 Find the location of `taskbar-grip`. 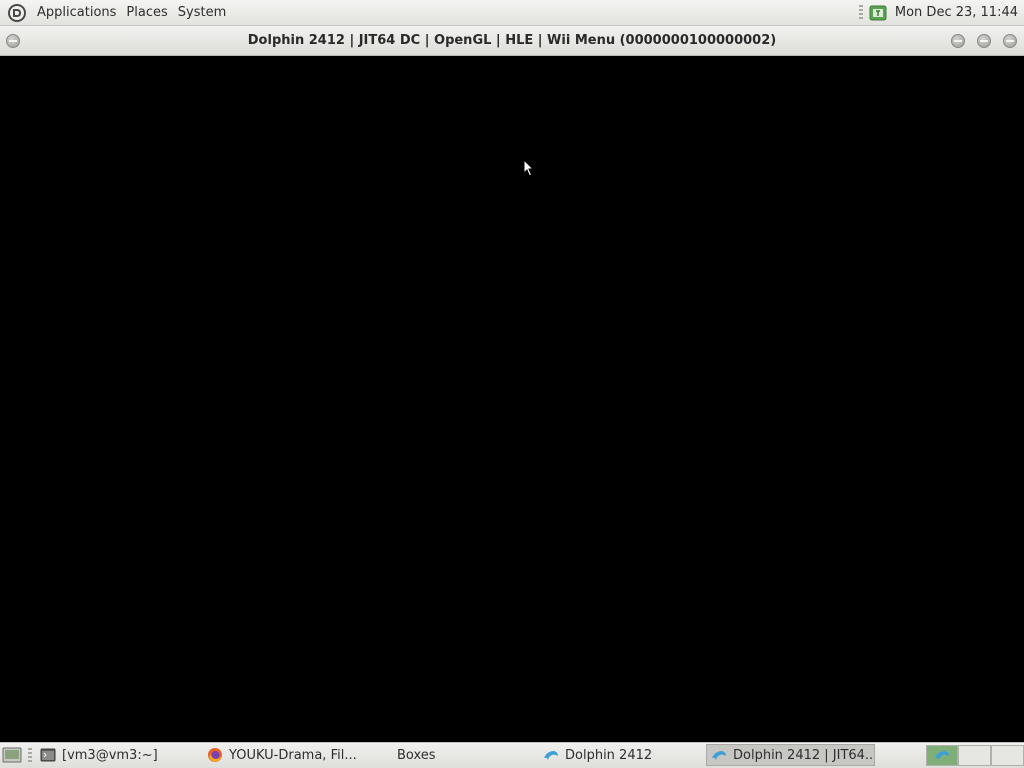

taskbar-grip is located at coordinates (30, 756).